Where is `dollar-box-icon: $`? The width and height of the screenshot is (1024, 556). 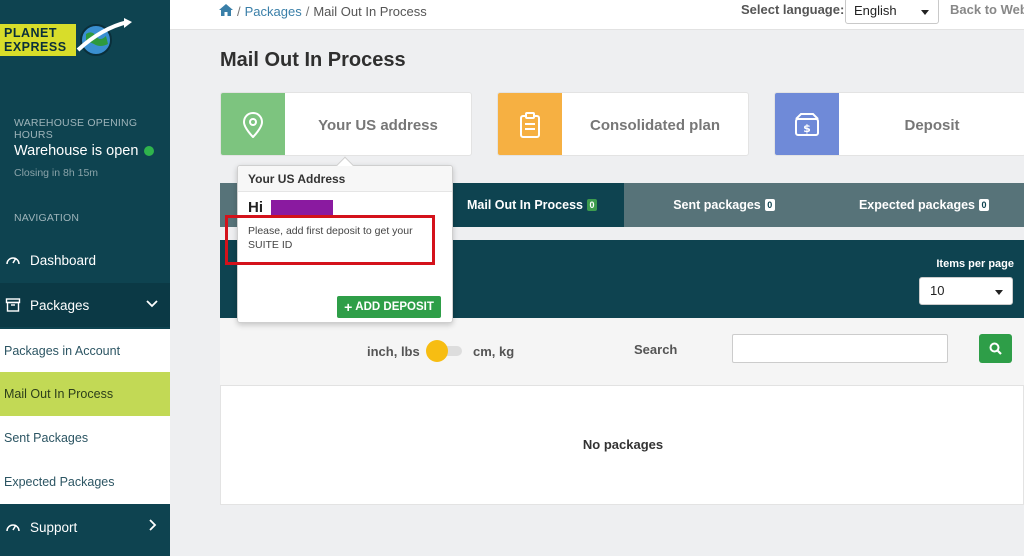 dollar-box-icon: $ is located at coordinates (807, 124).